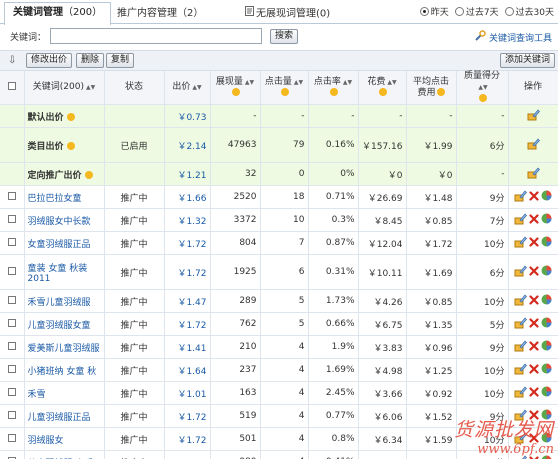 This screenshot has width=558, height=459. Describe the element at coordinates (284, 36) in the screenshot. I see `search-button: 搜索` at that location.